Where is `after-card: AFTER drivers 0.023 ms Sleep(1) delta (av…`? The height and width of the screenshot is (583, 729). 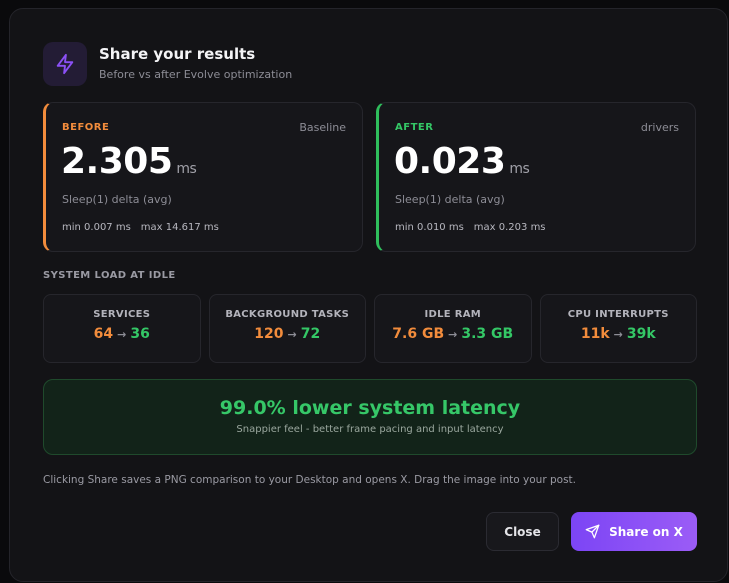 after-card: AFTER drivers 0.023 ms Sleep(1) delta (av… is located at coordinates (536, 177).